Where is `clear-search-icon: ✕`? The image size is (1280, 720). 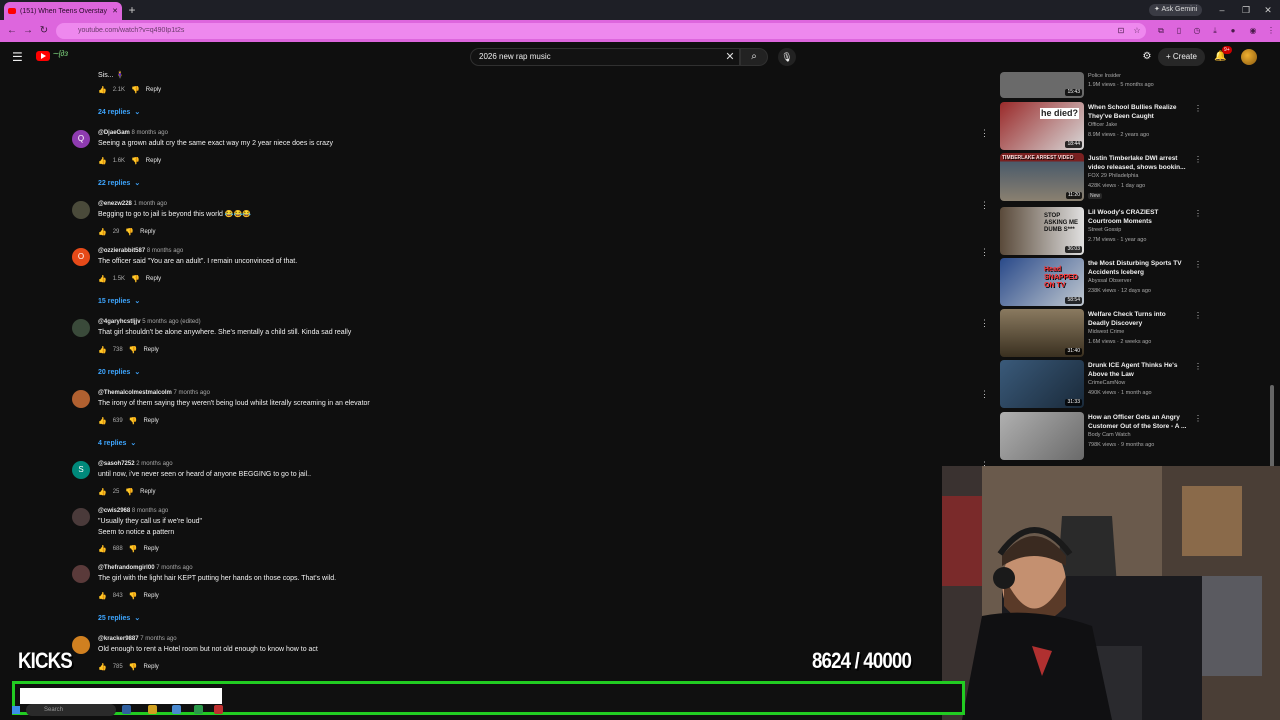
clear-search-icon: ✕ is located at coordinates (730, 57).